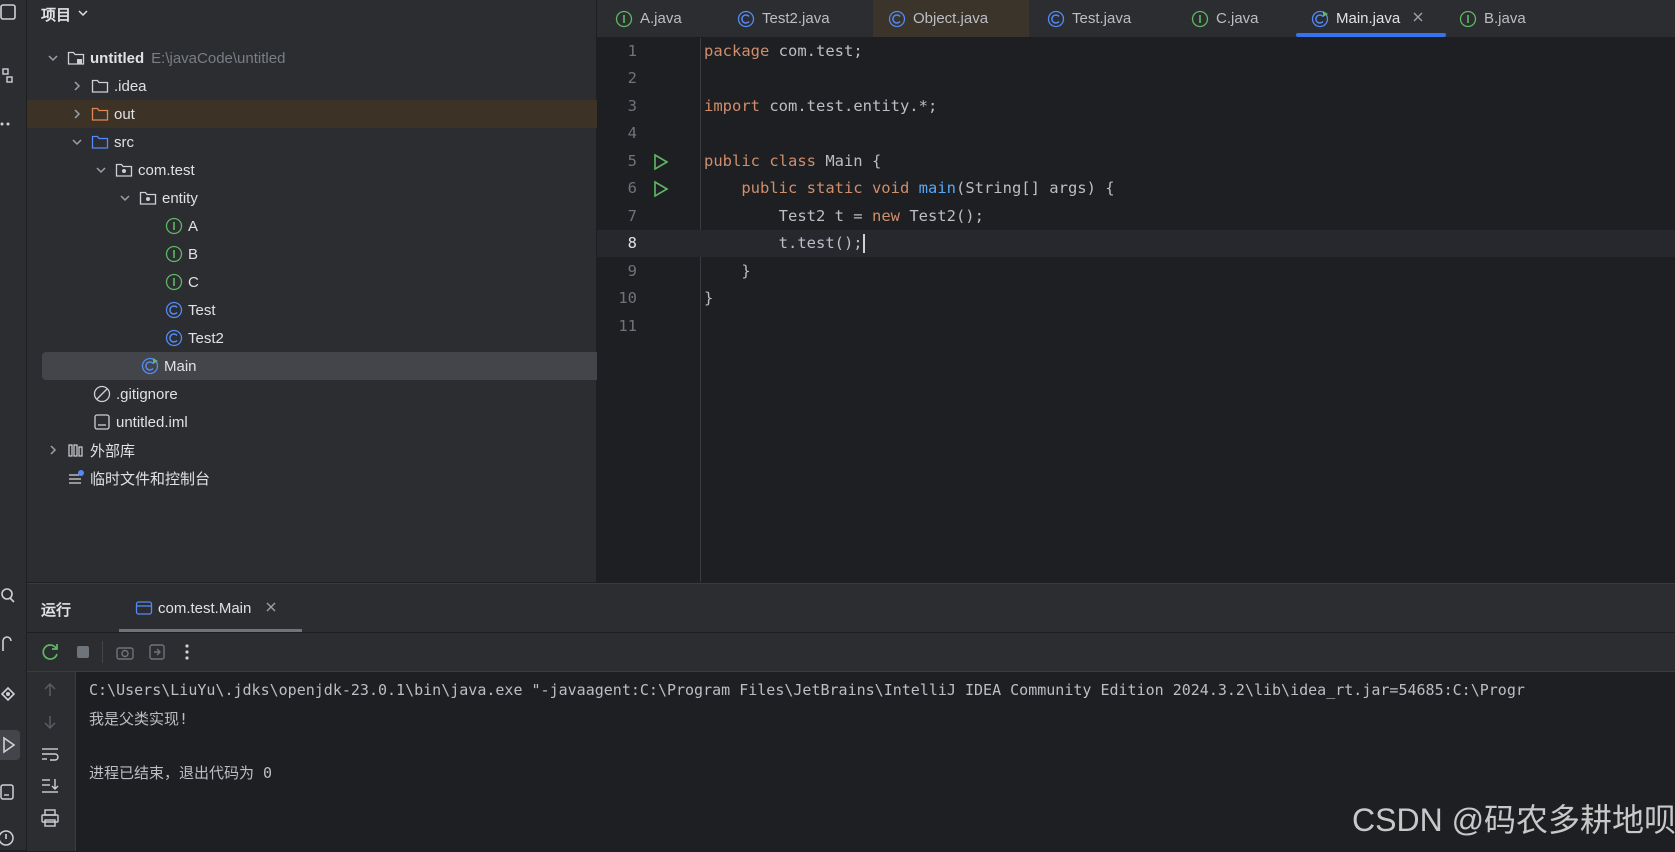 This screenshot has width=1675, height=852. I want to click on run-side-toolbar, so click(51, 761).